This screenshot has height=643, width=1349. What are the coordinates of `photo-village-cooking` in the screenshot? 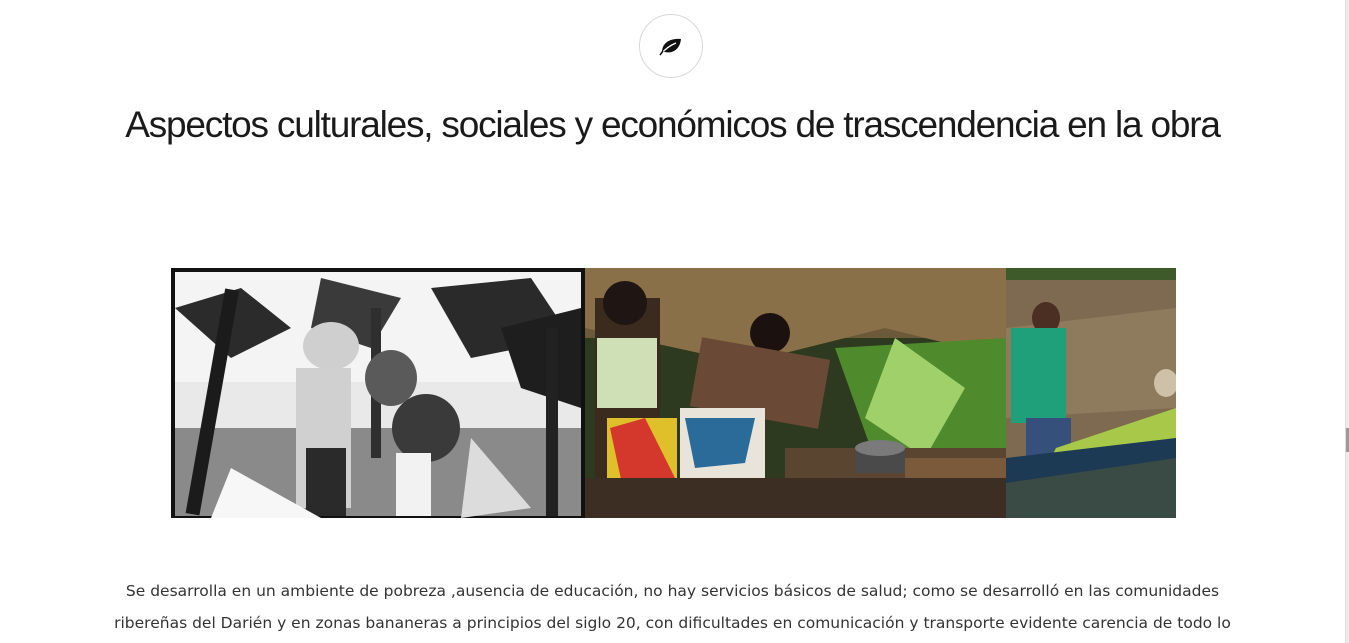 It's located at (795, 393).